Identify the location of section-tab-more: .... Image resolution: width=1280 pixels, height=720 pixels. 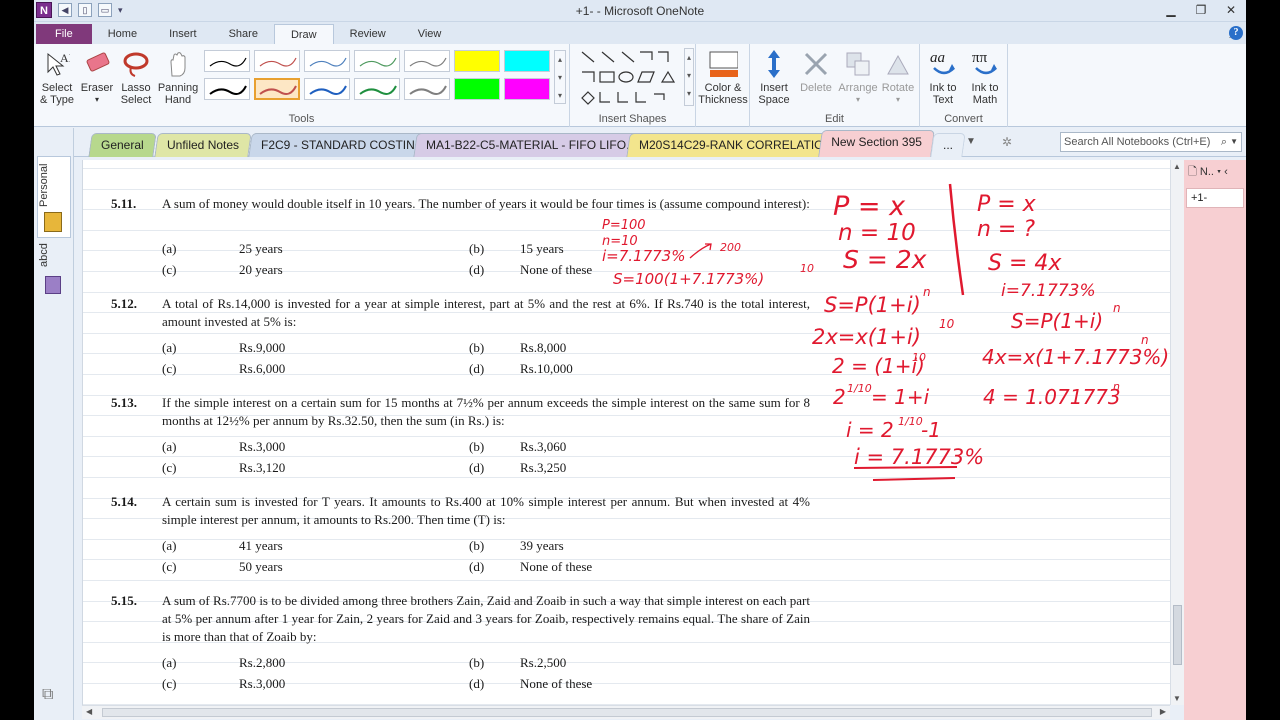
(948, 145).